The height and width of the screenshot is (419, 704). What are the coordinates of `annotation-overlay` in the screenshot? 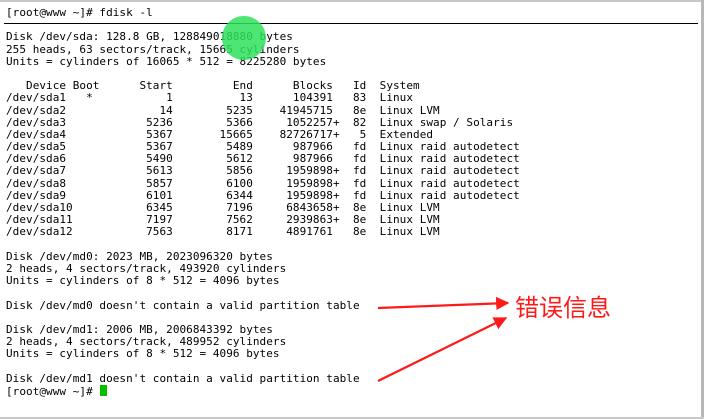 It's located at (443, 339).